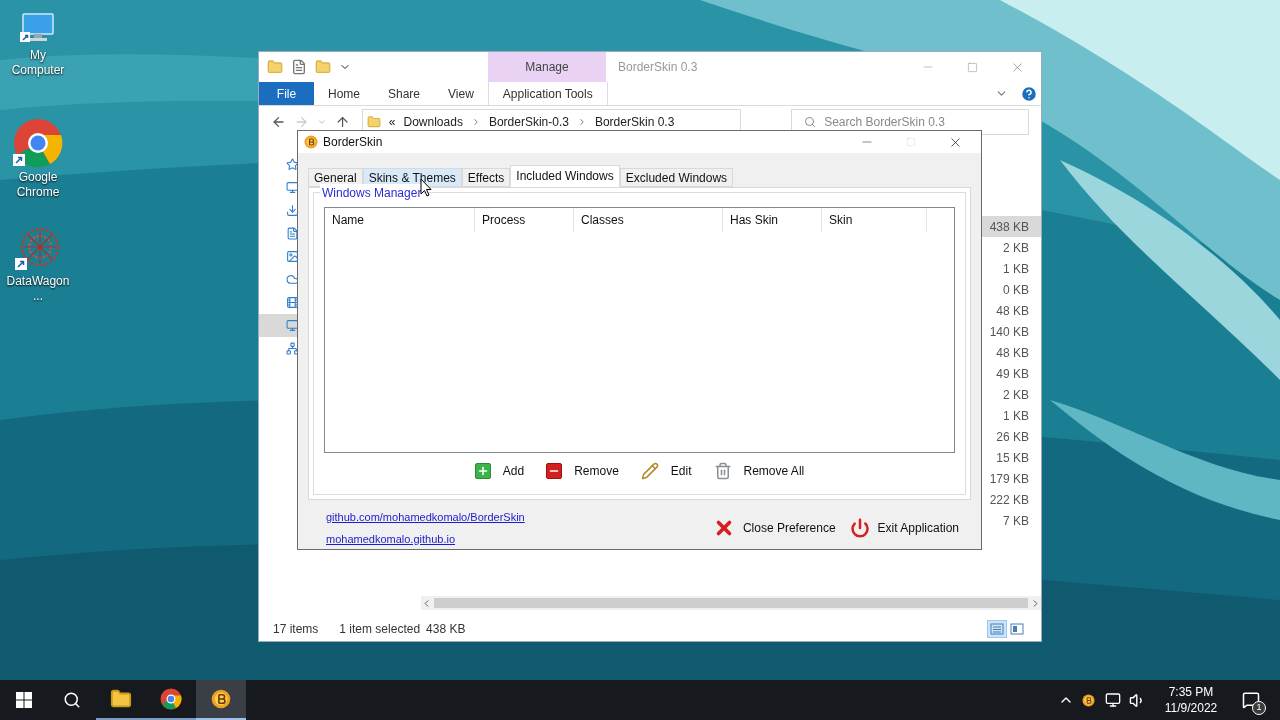 Image resolution: width=1280 pixels, height=720 pixels. What do you see at coordinates (425, 538) in the screenshot?
I see `link: mohamedkomalo.github.io` at bounding box center [425, 538].